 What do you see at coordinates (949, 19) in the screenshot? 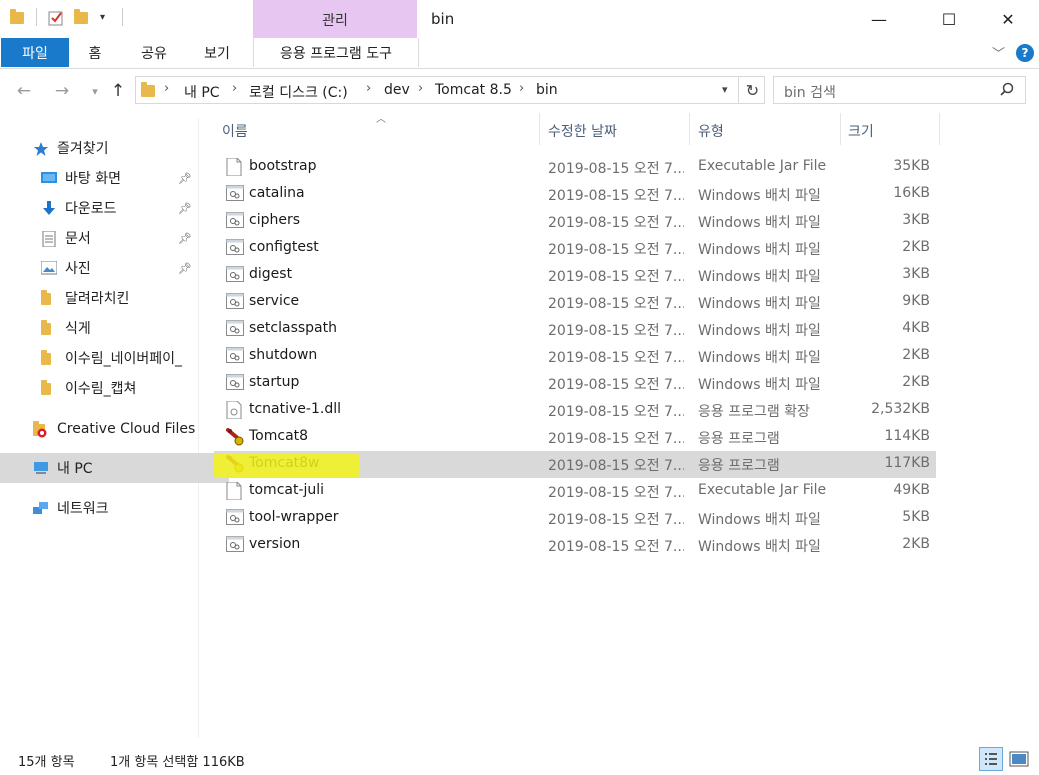
I see `maximize-button: ☐` at bounding box center [949, 19].